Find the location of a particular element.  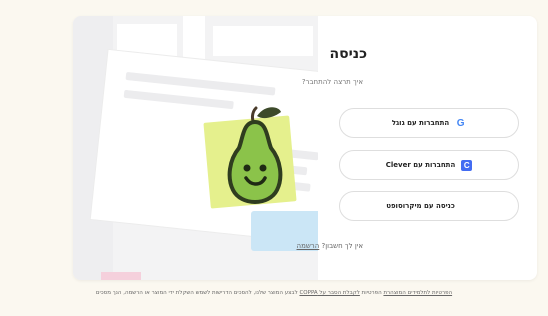

google-signin-button: G התחברות עם גוגל is located at coordinates (429, 123).